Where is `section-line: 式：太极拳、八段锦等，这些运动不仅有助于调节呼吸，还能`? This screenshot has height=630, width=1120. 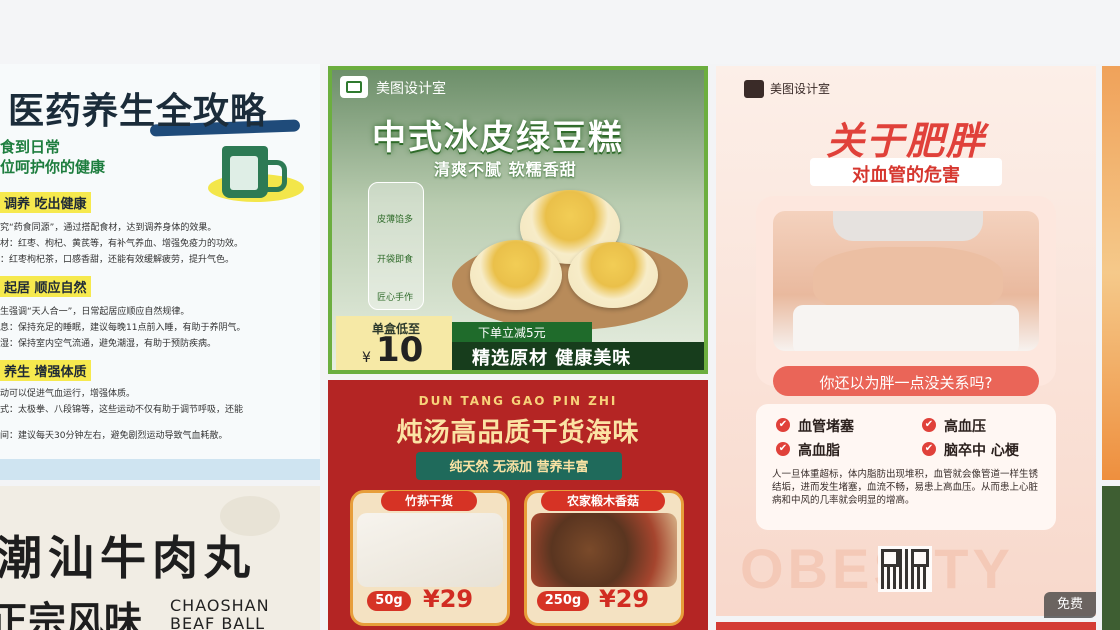 section-line: 式：太极拳、八段锦等，这些运动不仅有助于调节呼吸，还能 is located at coordinates (122, 410).